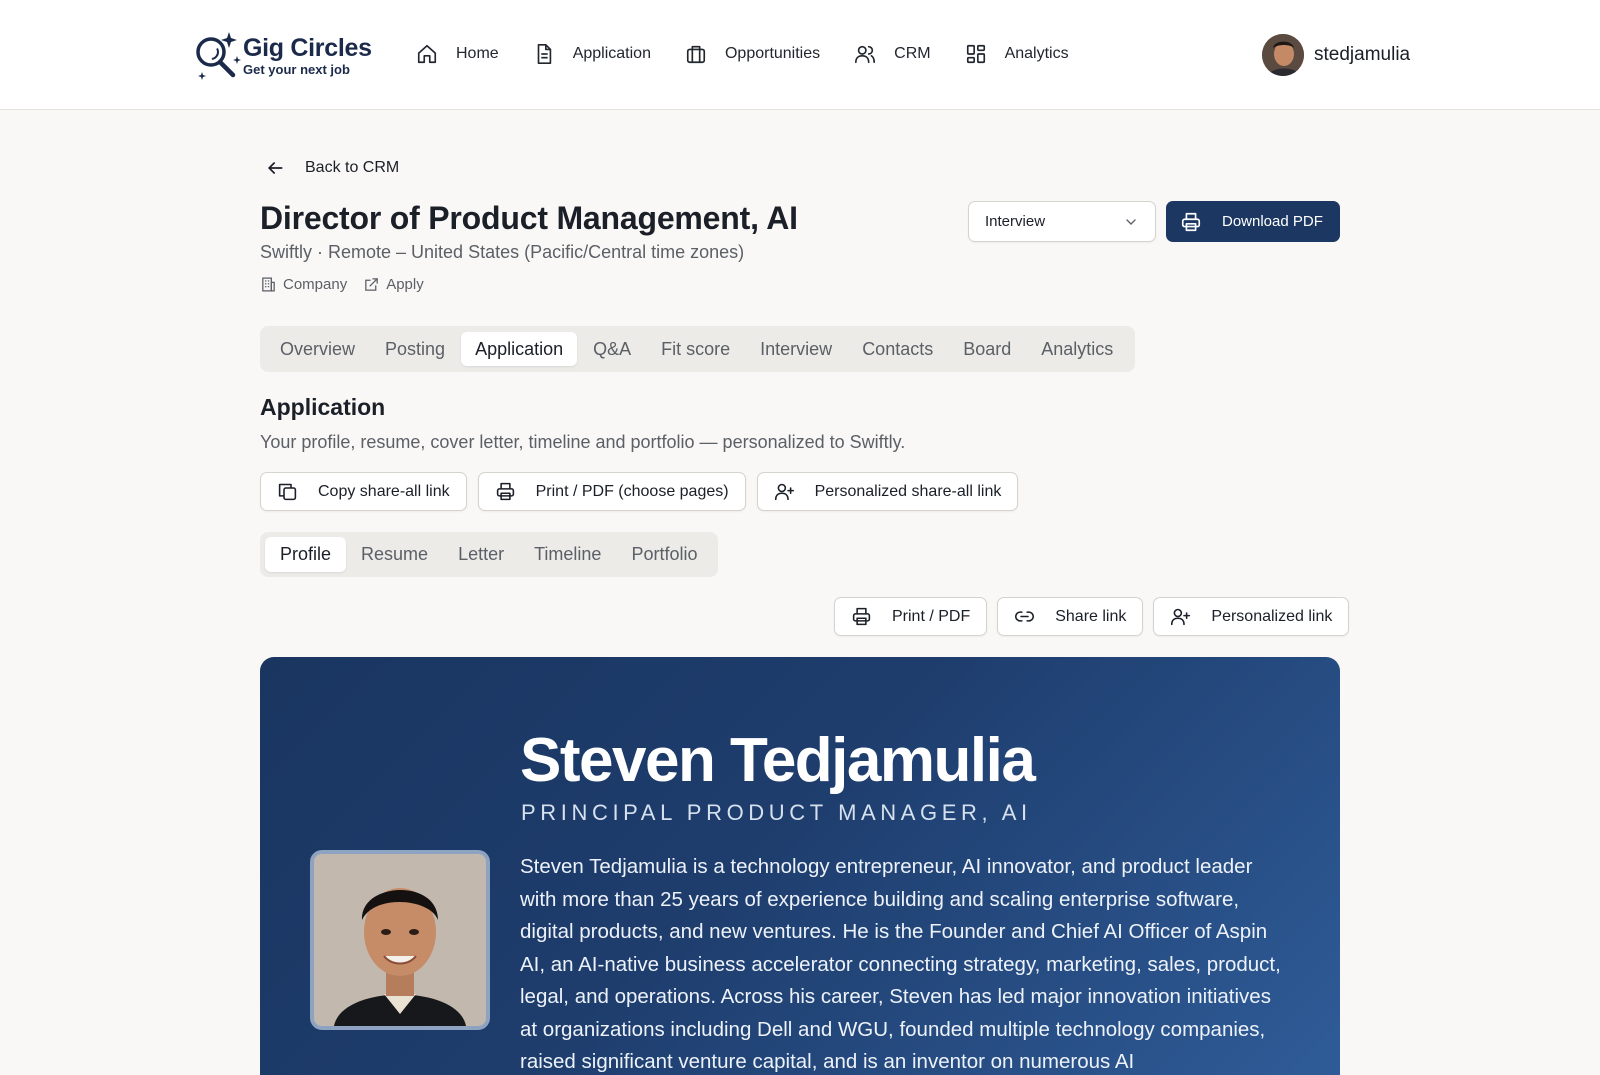 The width and height of the screenshot is (1600, 1075). I want to click on print-pdf-button: Print / PDF, so click(911, 616).